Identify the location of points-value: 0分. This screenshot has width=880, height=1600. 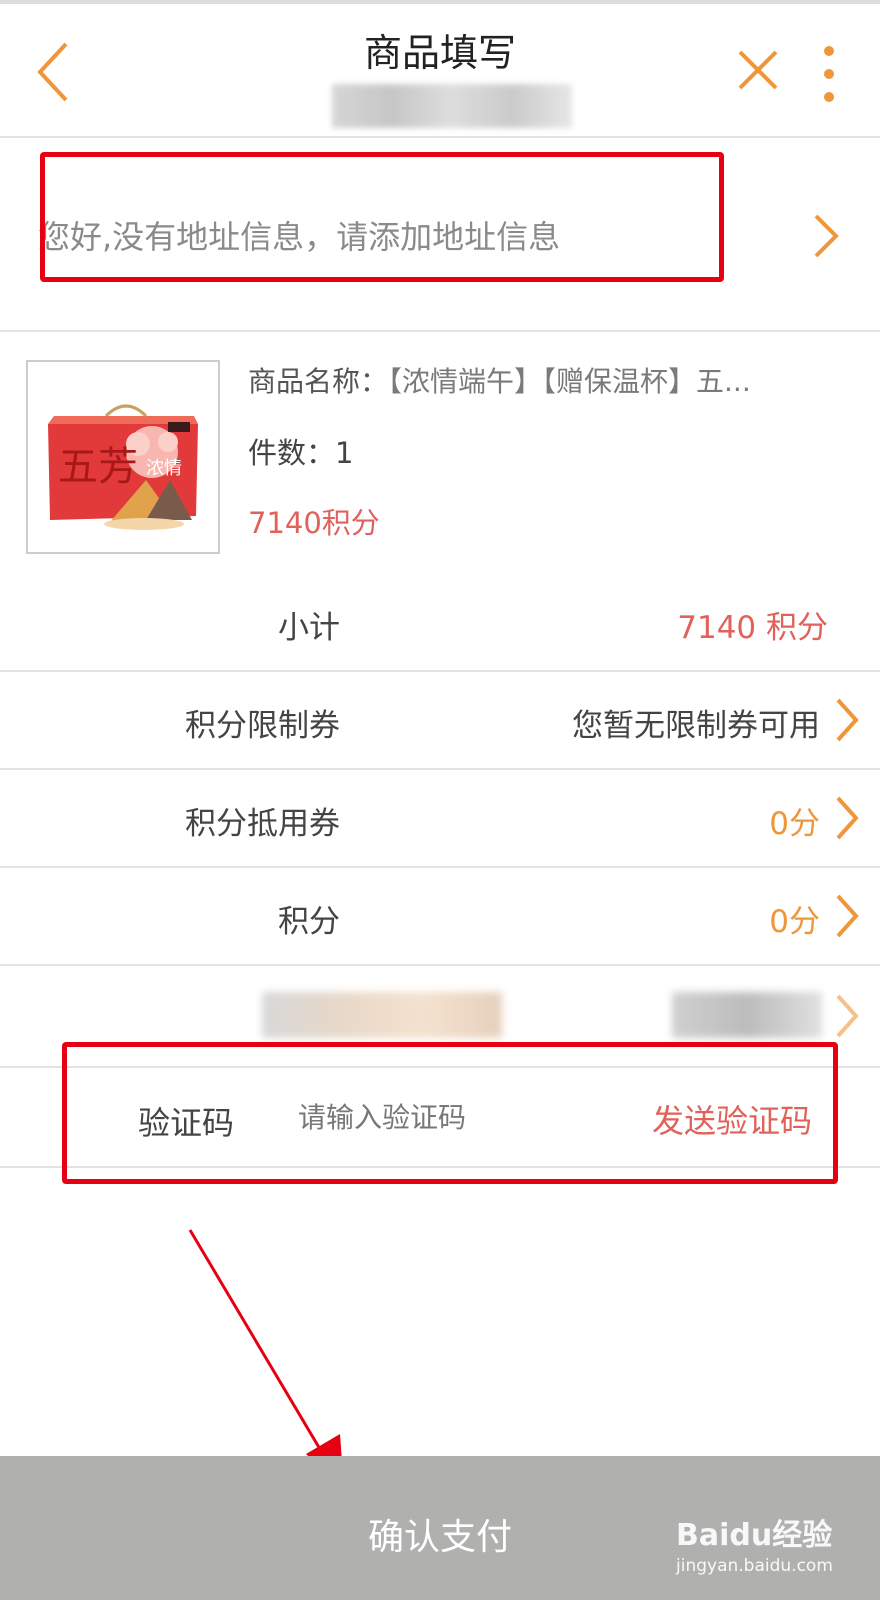
(794, 922).